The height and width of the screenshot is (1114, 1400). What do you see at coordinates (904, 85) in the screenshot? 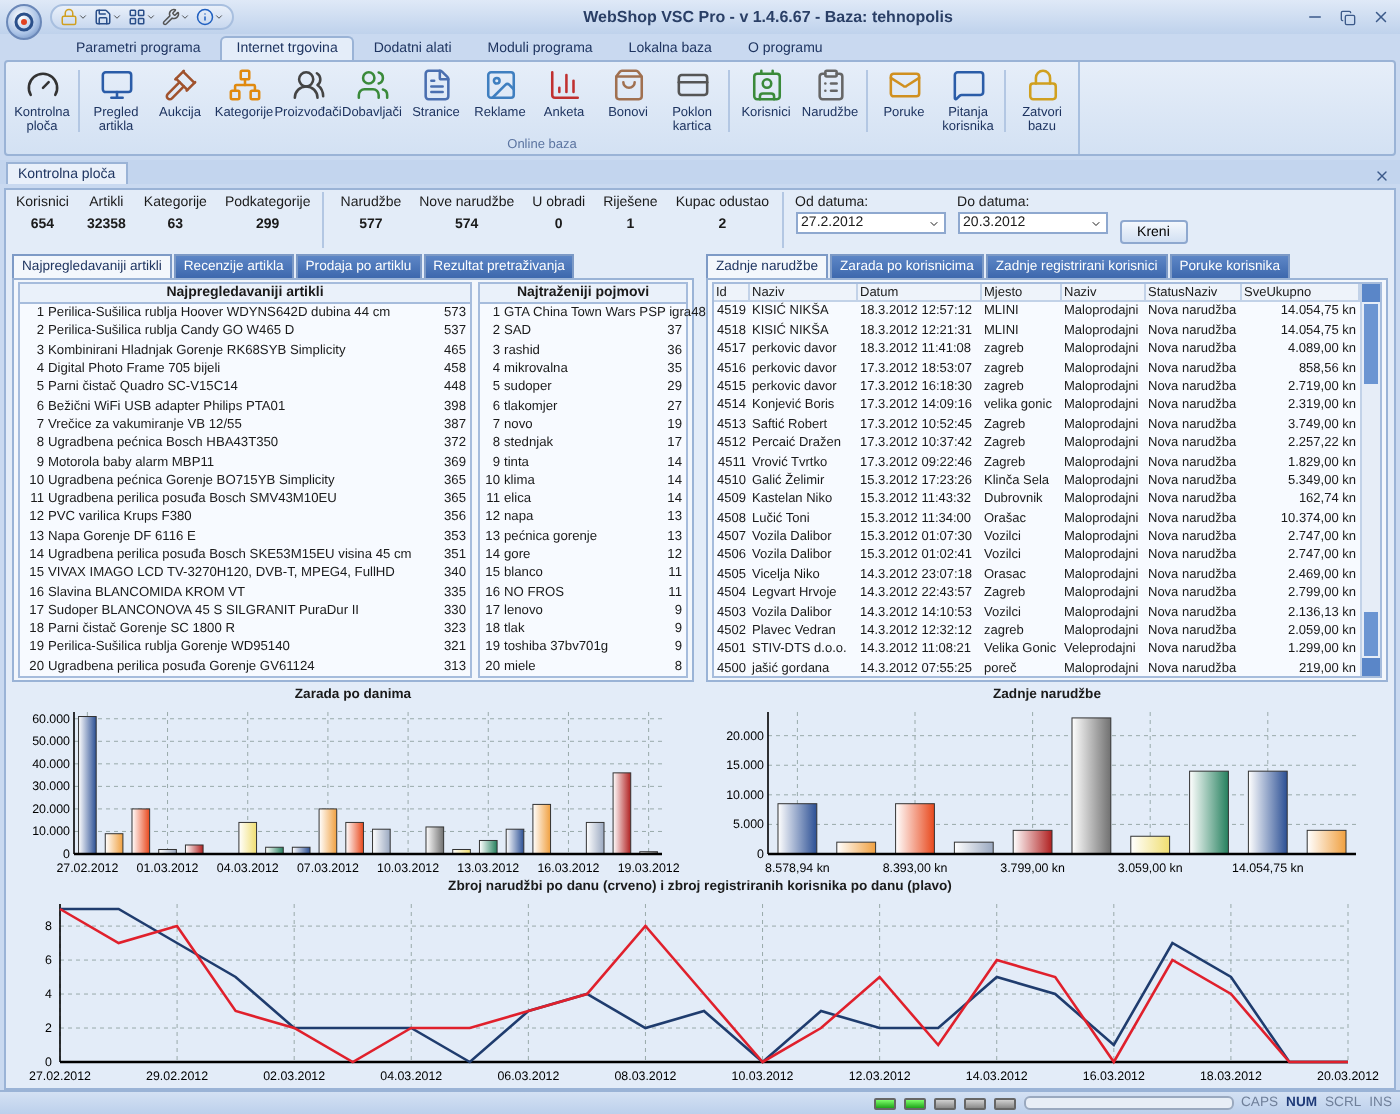
I see `envelope-icon` at bounding box center [904, 85].